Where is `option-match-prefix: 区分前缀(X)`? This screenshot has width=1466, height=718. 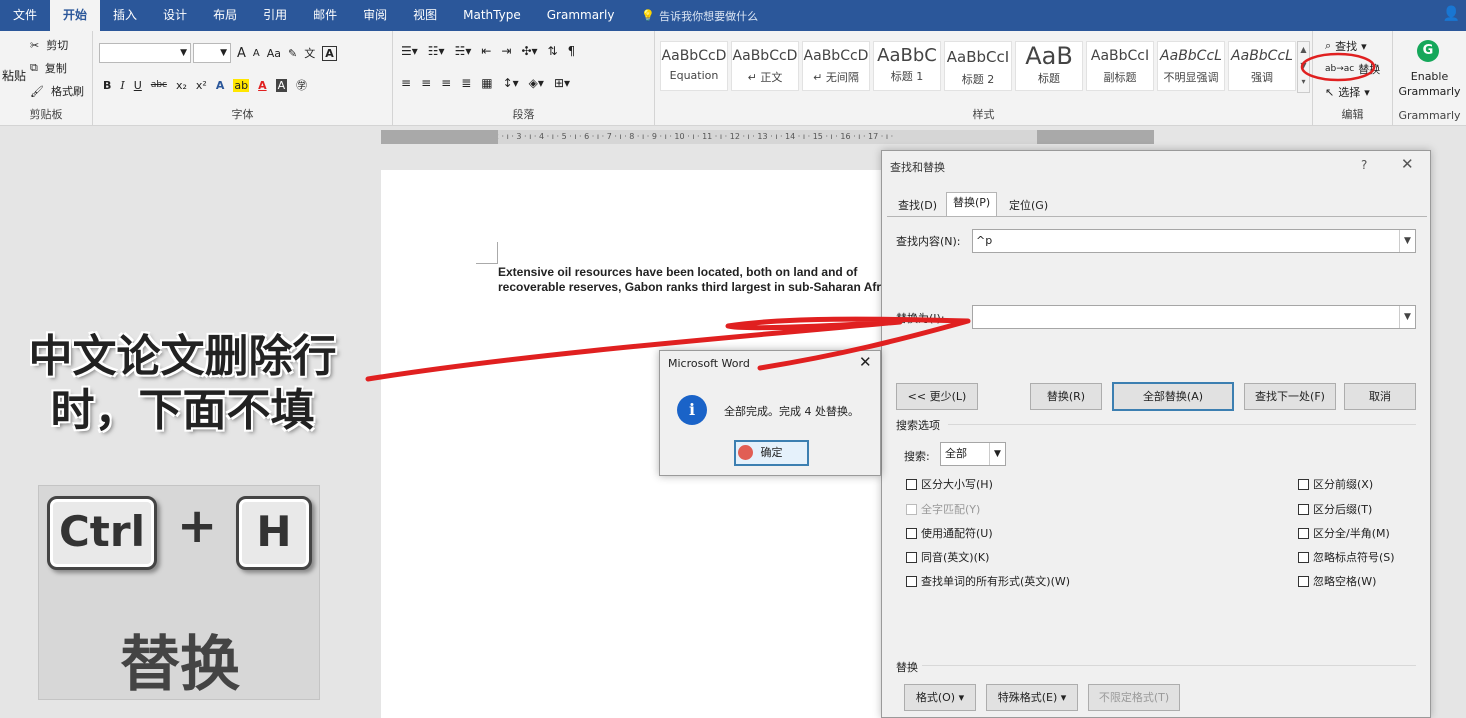
option-match-prefix: 区分前缀(X) is located at coordinates (1335, 484).